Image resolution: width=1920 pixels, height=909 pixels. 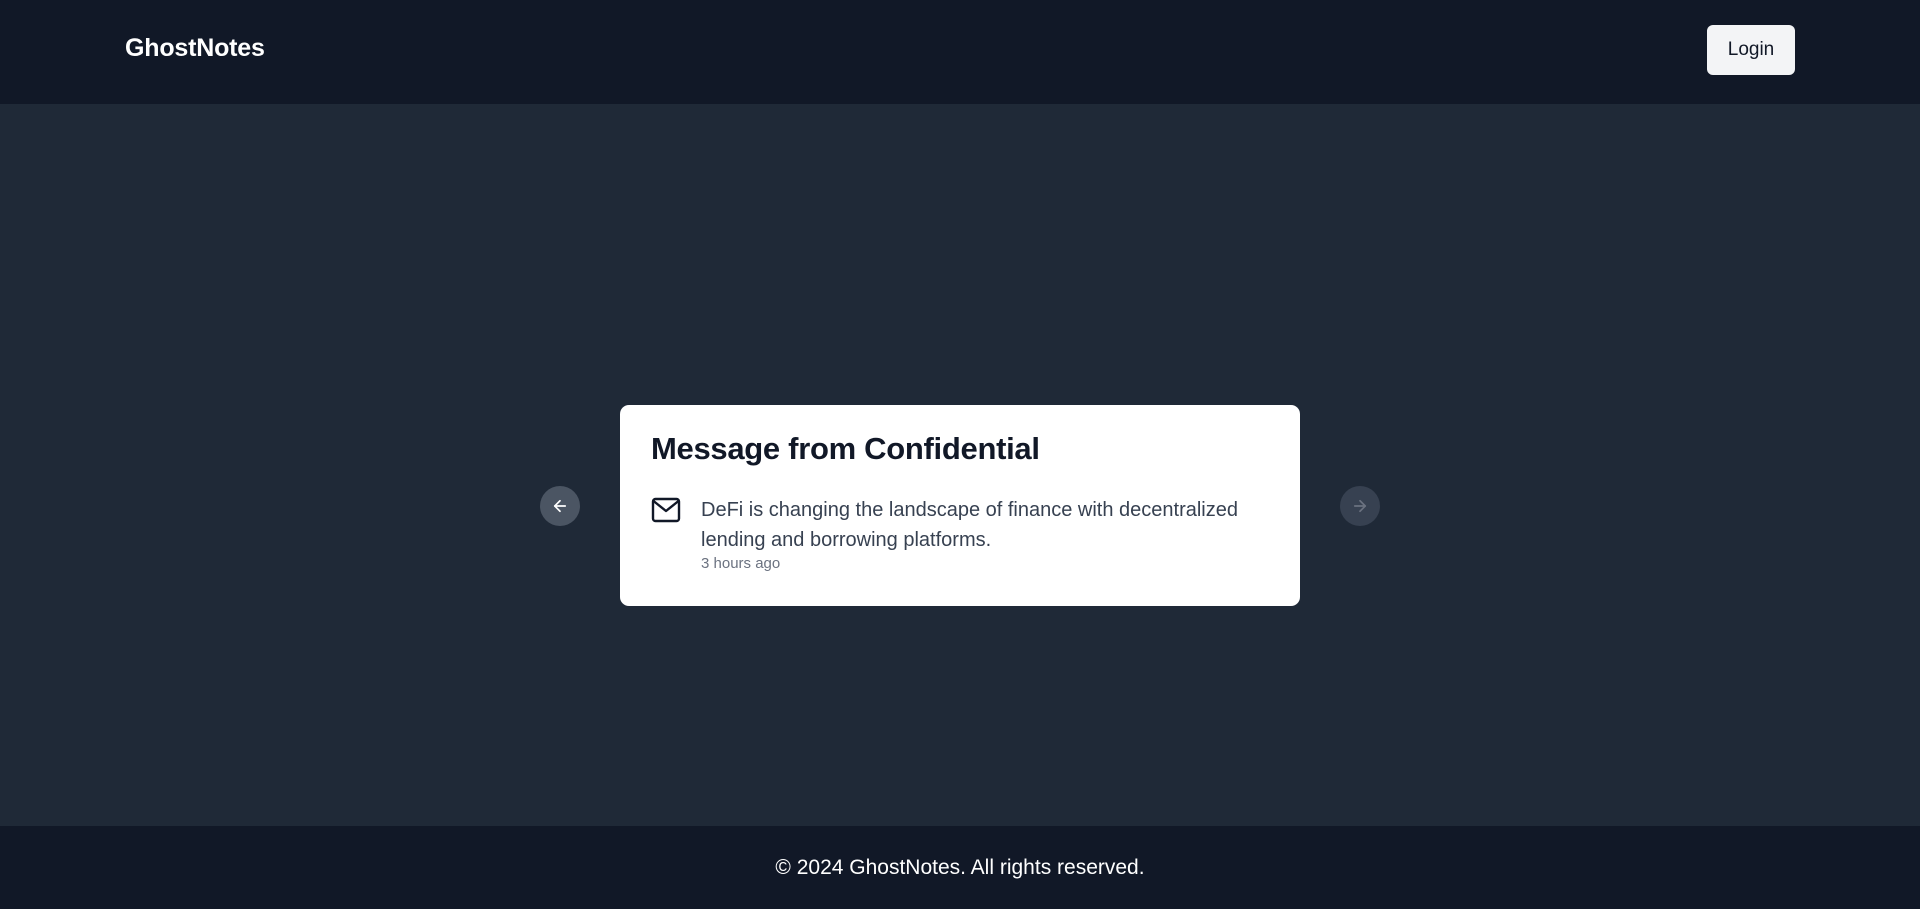 I want to click on arrow-left-icon, so click(x=560, y=506).